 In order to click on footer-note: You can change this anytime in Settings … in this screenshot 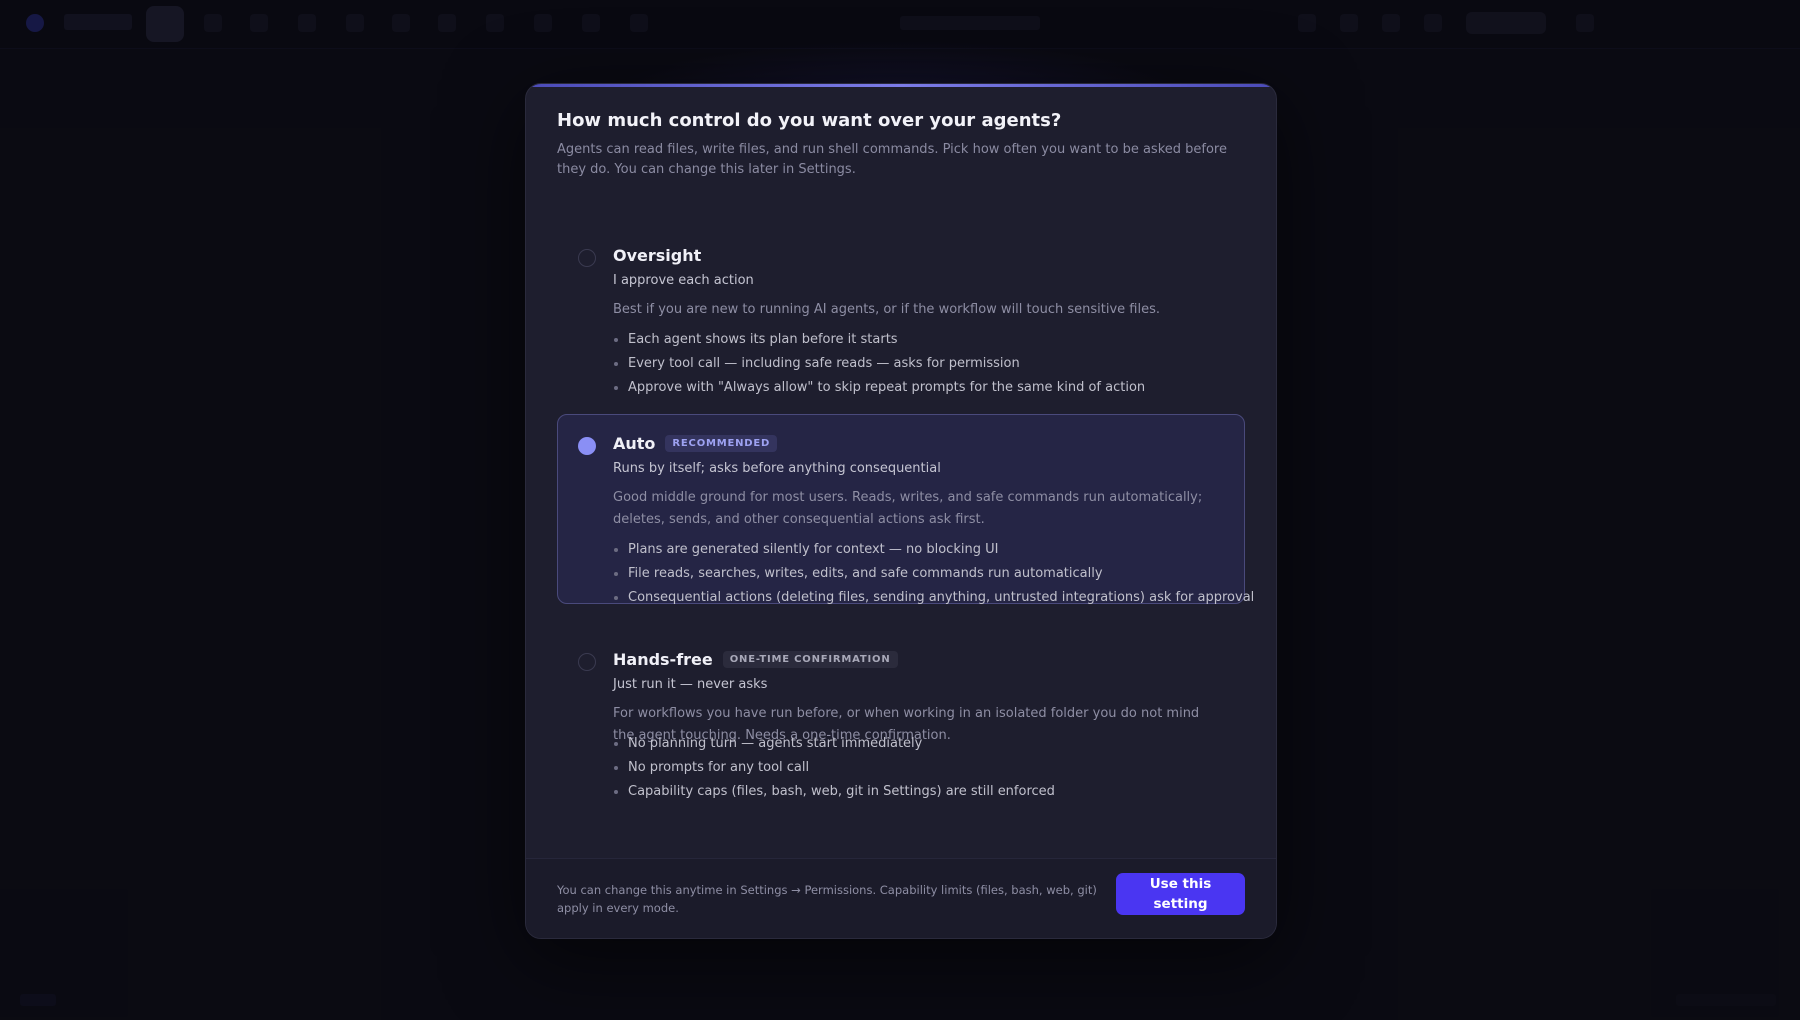, I will do `click(827, 899)`.